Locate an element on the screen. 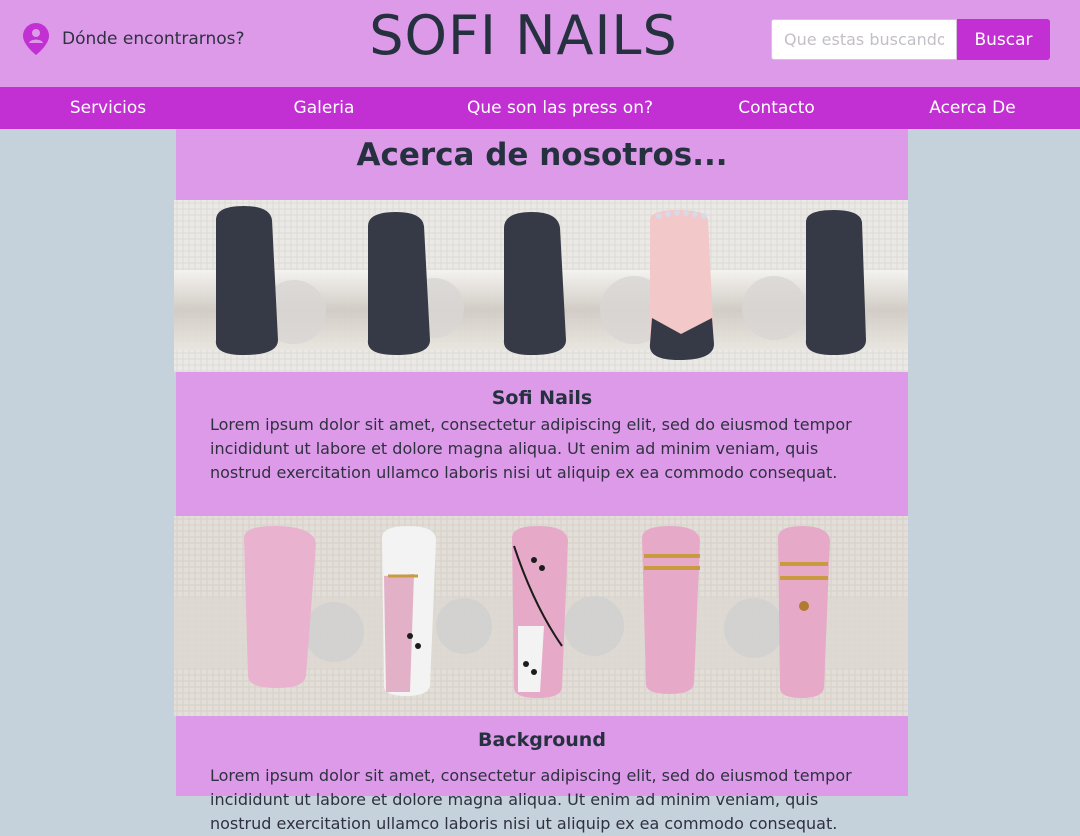 The image size is (1080, 836). nails-photo-dark is located at coordinates (541, 286).